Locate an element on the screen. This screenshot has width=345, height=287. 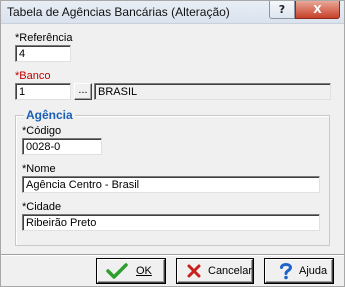
ok-button-label: OK is located at coordinates (144, 271).